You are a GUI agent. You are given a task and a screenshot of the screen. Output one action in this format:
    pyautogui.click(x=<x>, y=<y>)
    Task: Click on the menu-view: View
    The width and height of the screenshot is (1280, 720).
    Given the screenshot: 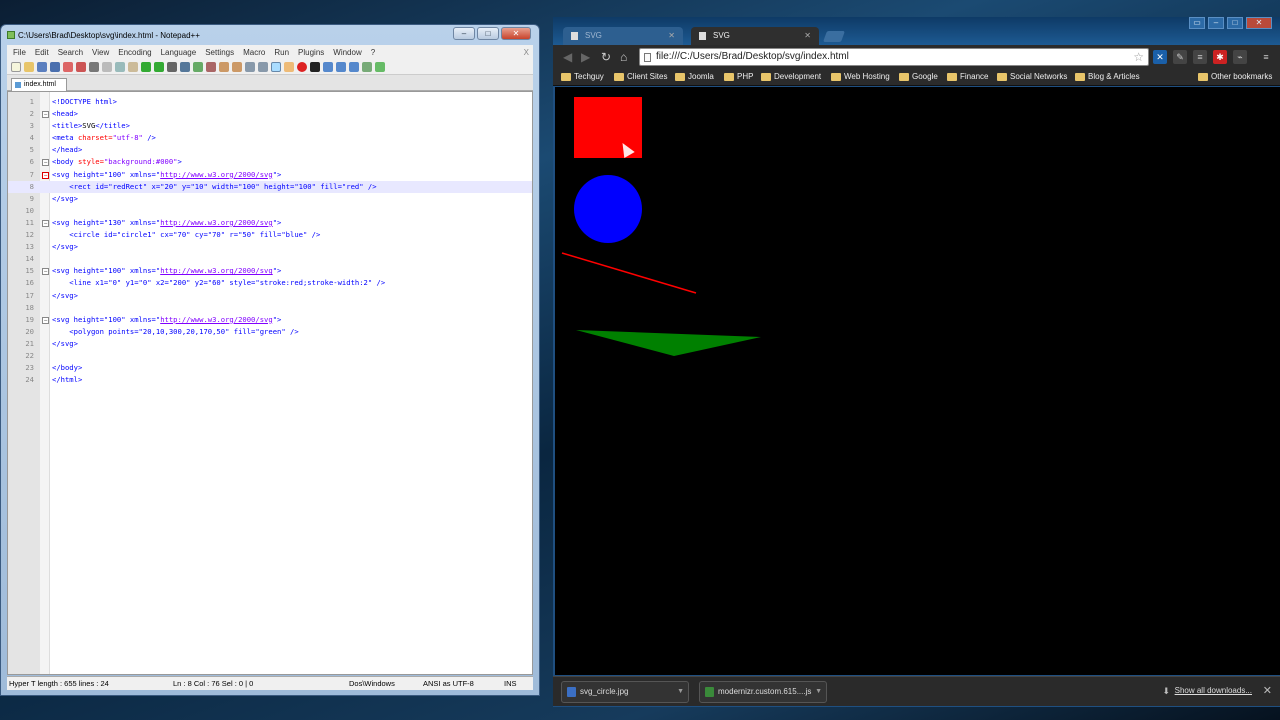 What is the action you would take?
    pyautogui.click(x=100, y=52)
    